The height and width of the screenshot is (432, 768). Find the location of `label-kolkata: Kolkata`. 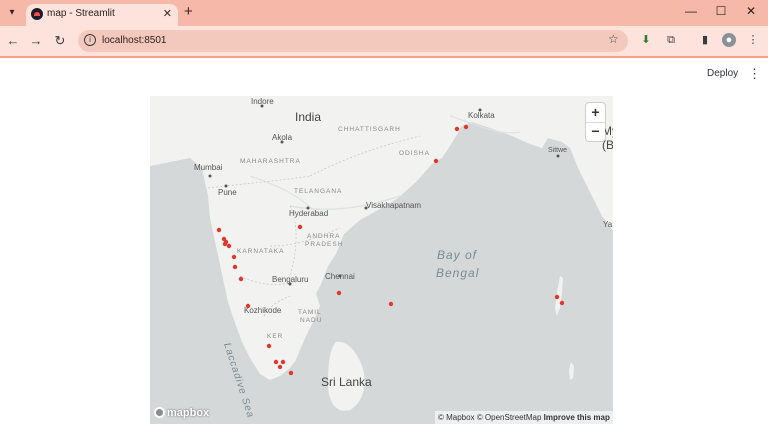

label-kolkata: Kolkata is located at coordinates (481, 115).